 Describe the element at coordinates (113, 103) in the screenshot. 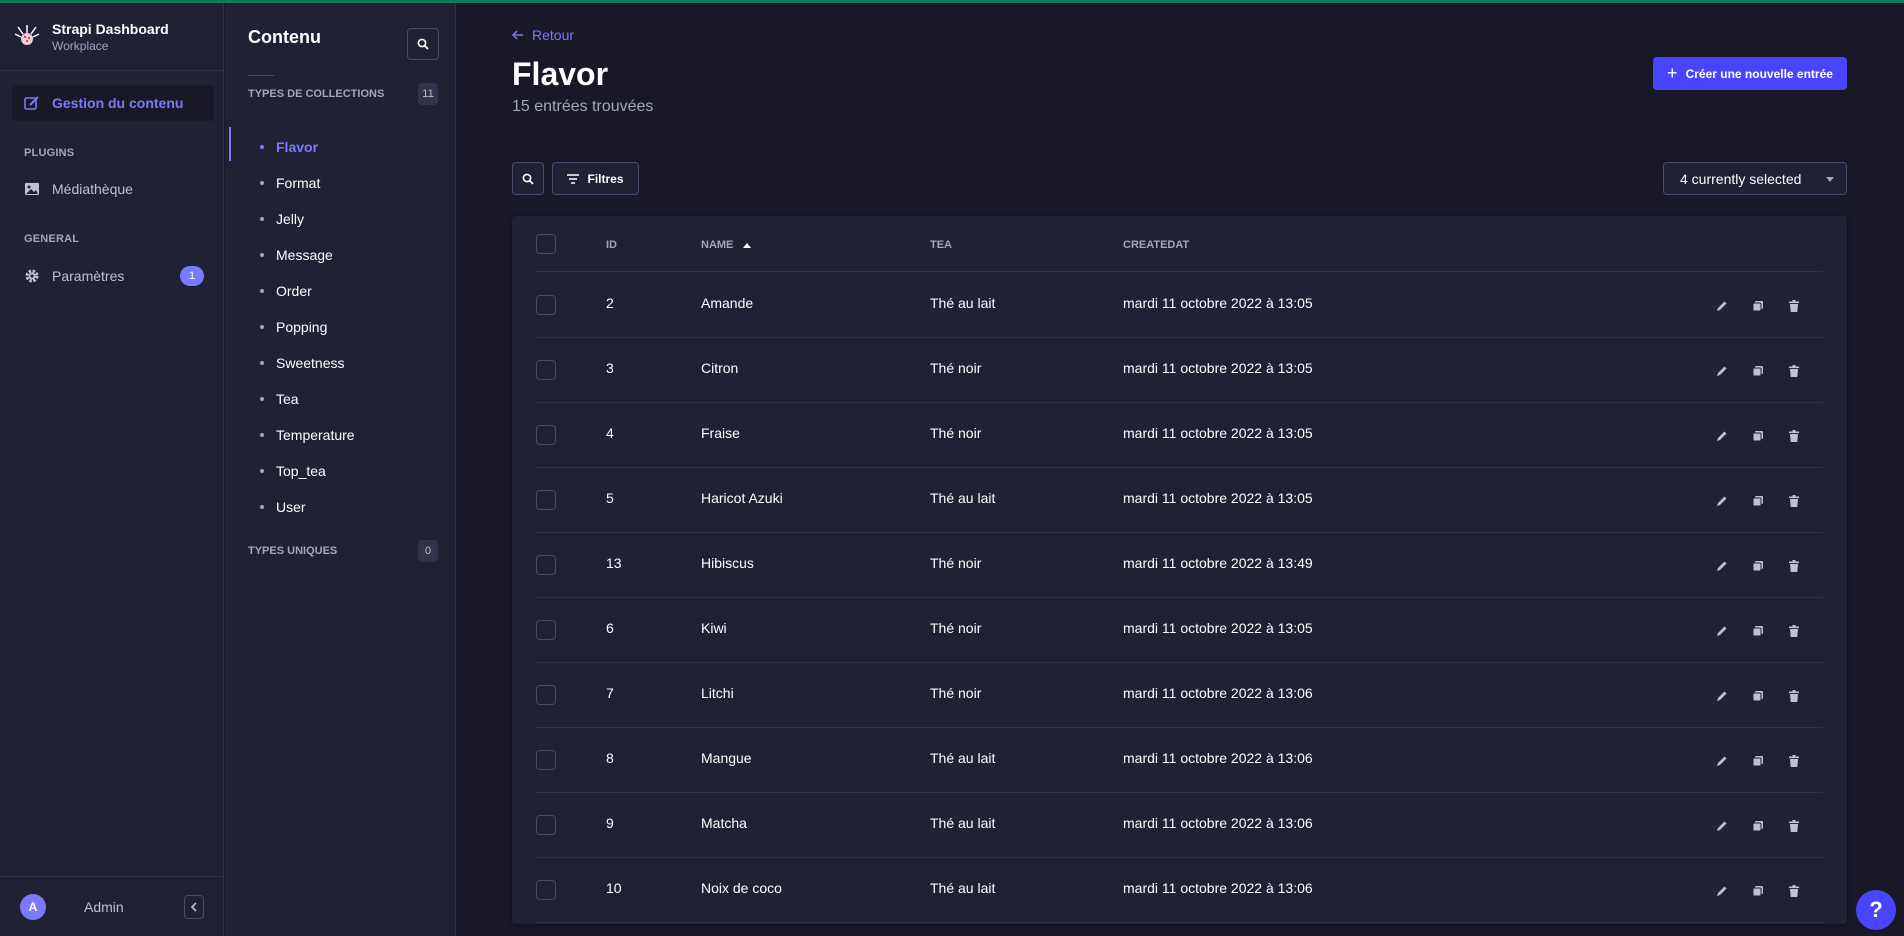

I see `nav-item-content-manager: Gestion du contenu` at that location.